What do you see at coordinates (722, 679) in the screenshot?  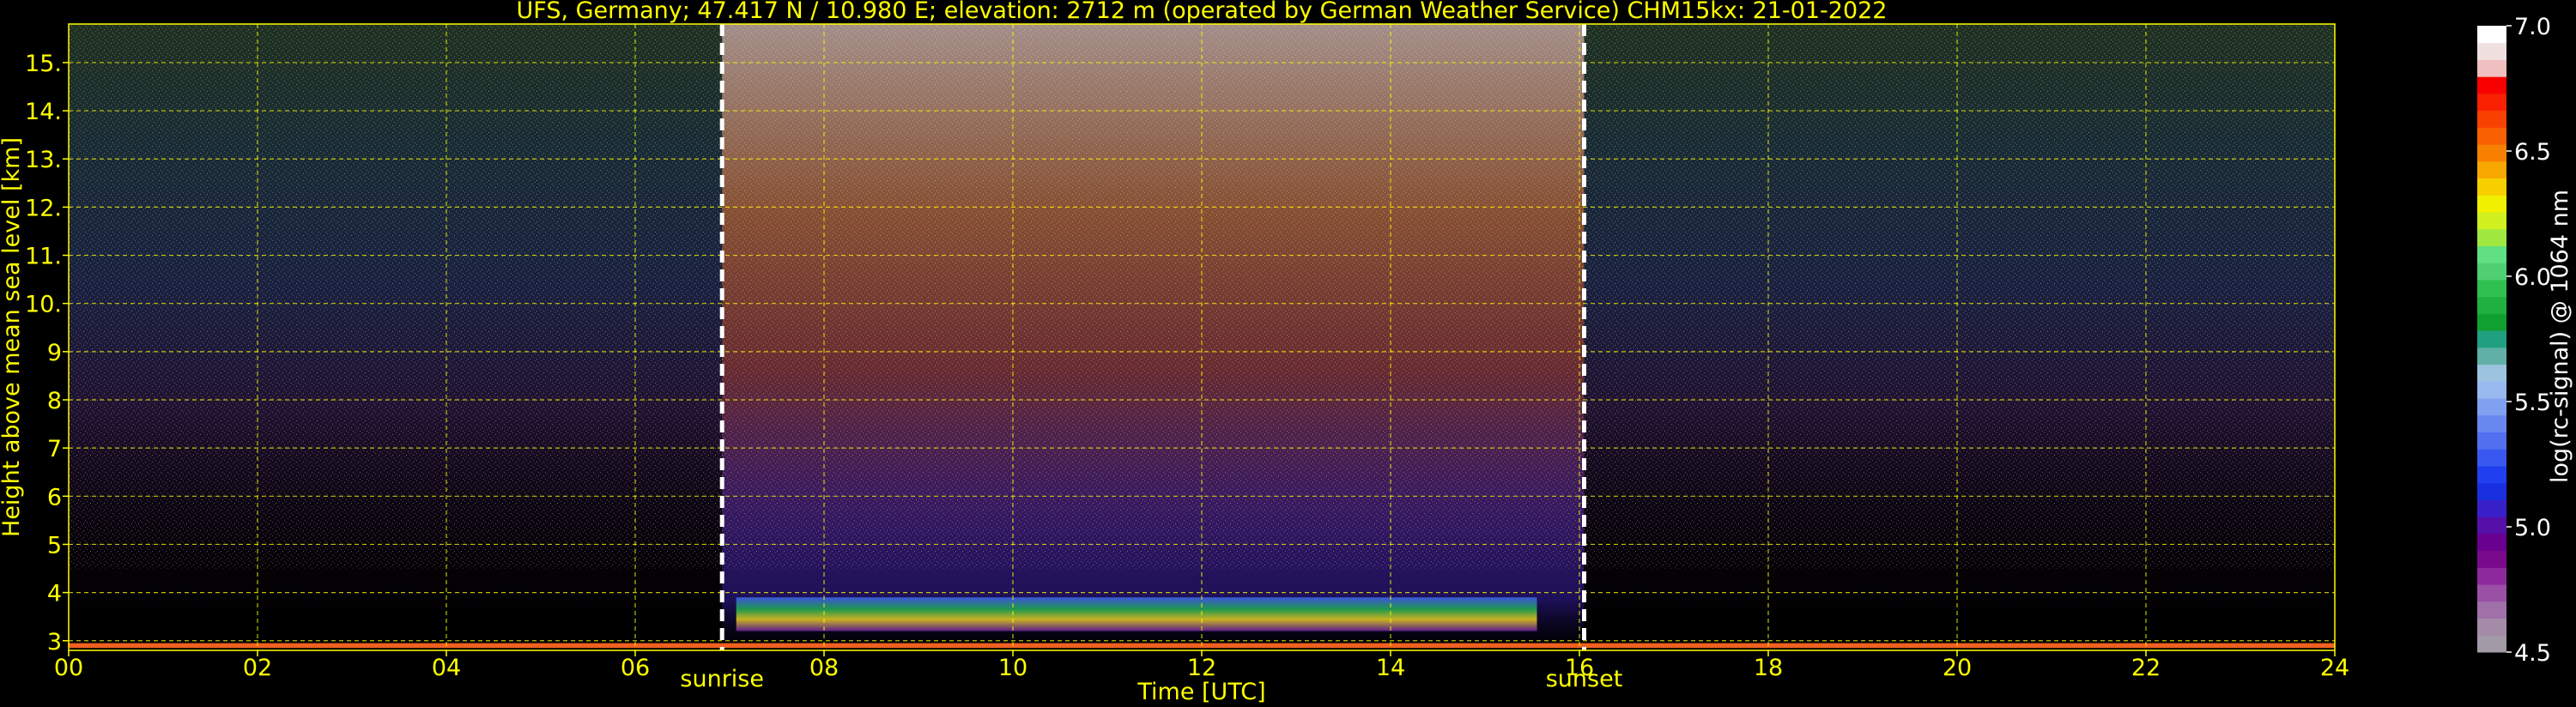 I see `sunrise-label: sunrise` at bounding box center [722, 679].